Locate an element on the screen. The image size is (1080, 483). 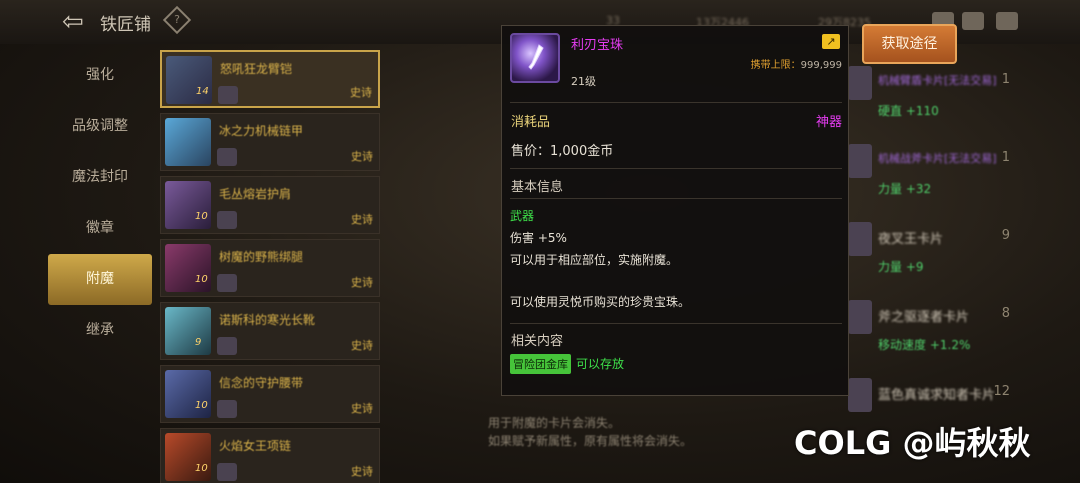
slot-weapon: 武器 is located at coordinates (522, 216).